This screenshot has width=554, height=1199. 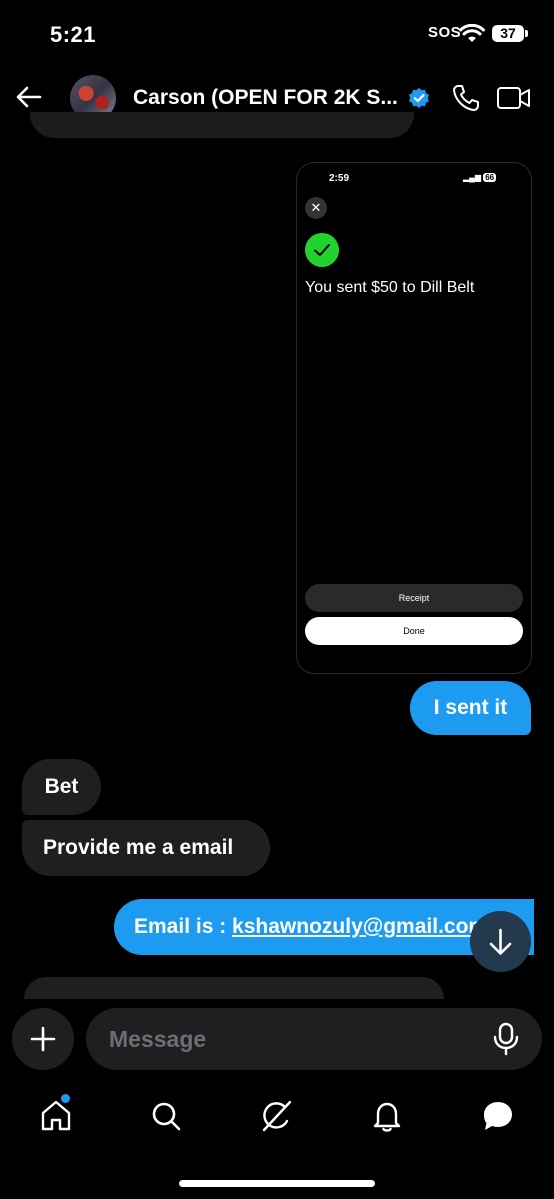 I want to click on bell-icon, so click(x=387, y=1116).